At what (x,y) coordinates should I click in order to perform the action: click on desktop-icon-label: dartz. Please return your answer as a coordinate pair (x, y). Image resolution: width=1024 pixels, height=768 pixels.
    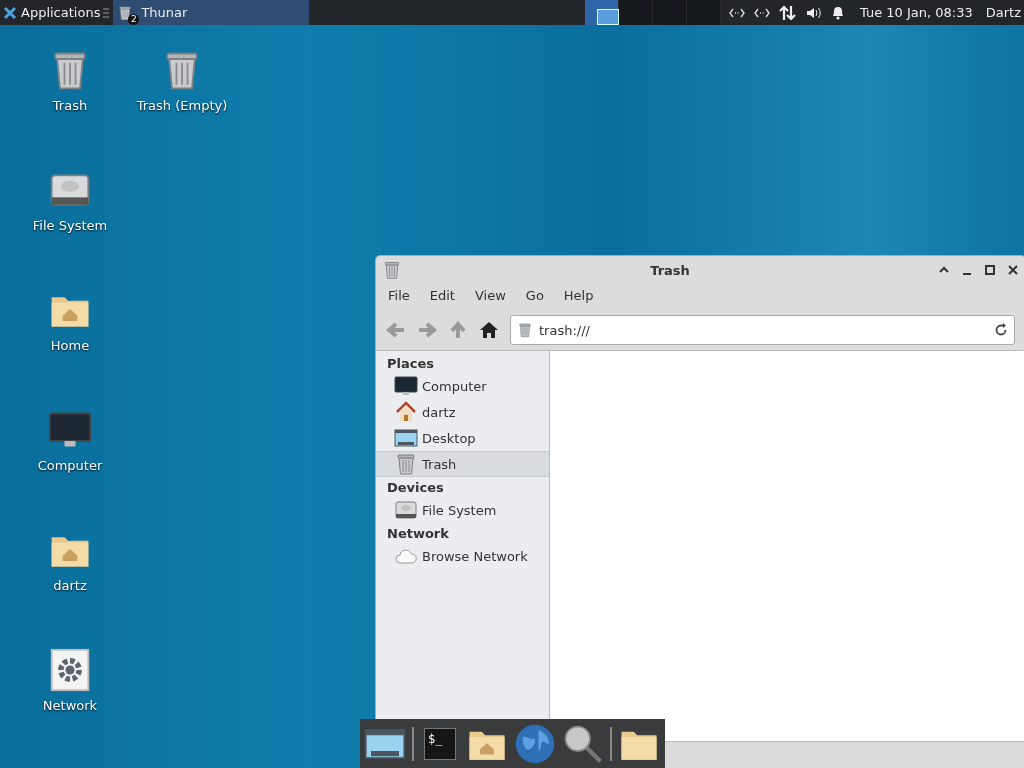
    Looking at the image, I should click on (70, 585).